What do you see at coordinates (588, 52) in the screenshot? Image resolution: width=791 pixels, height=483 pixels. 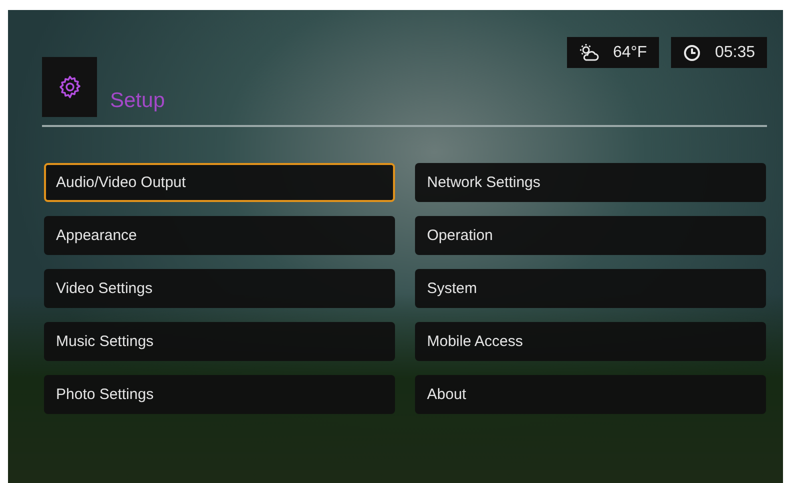 I see `sun-cloud-icon` at bounding box center [588, 52].